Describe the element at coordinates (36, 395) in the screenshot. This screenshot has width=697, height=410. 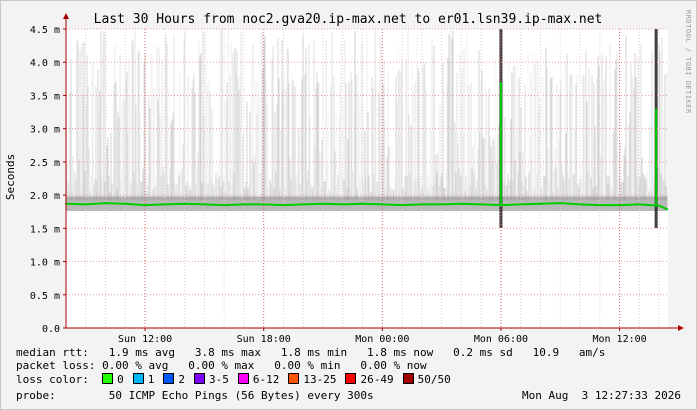
I see `probe-label: probe:` at that location.